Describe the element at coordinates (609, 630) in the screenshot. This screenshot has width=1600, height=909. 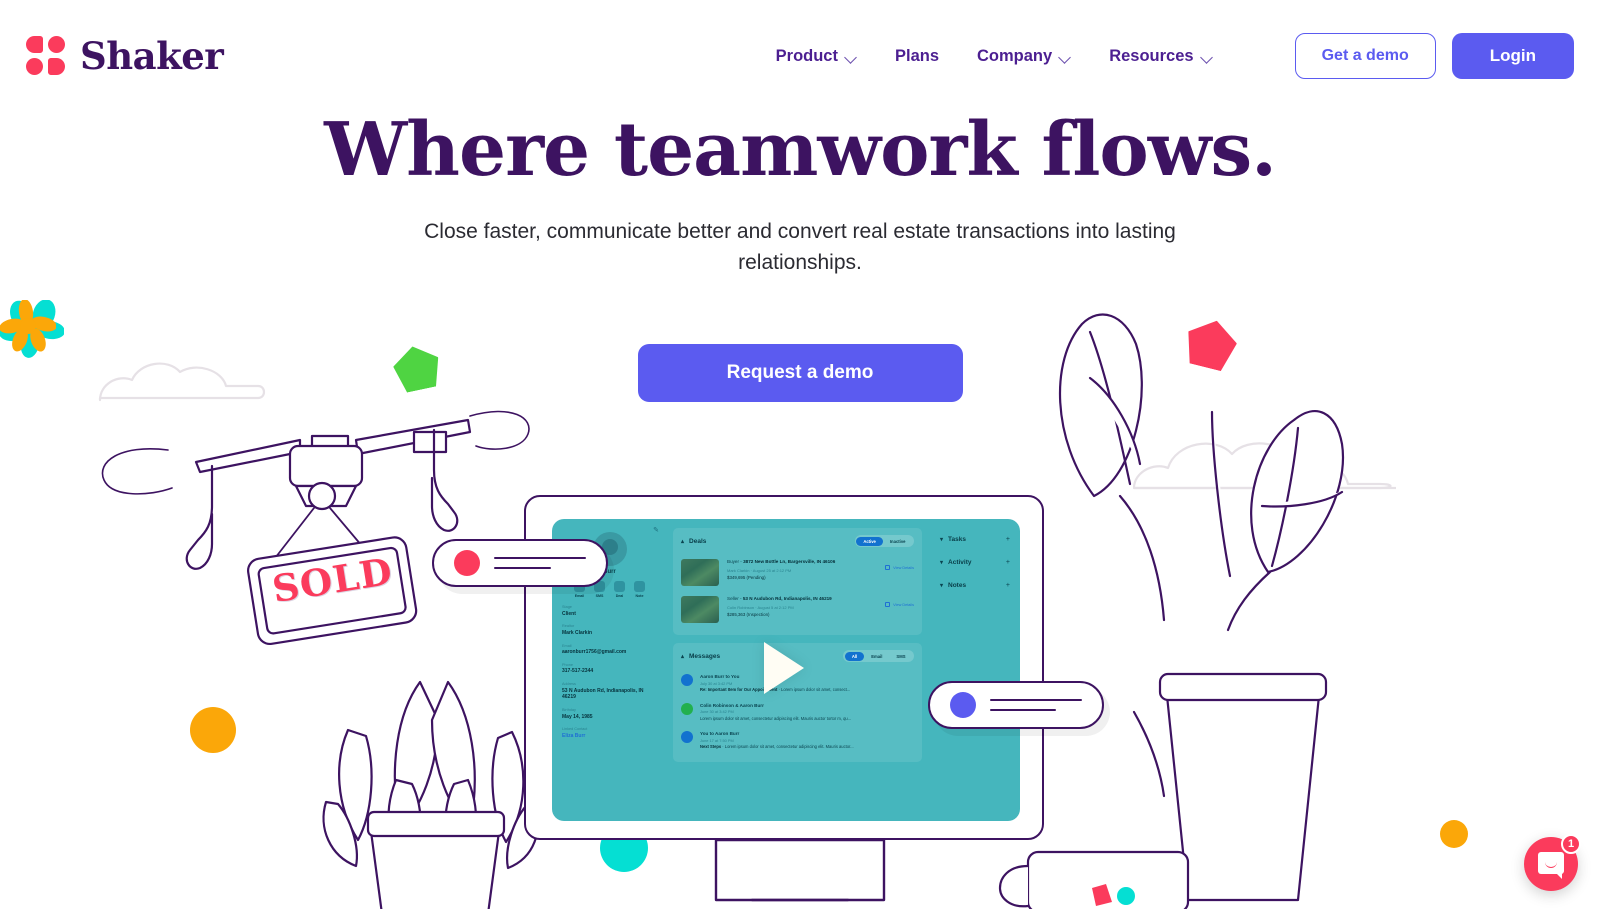
I see `field-realtor: Realtor Mark Clarkin` at that location.